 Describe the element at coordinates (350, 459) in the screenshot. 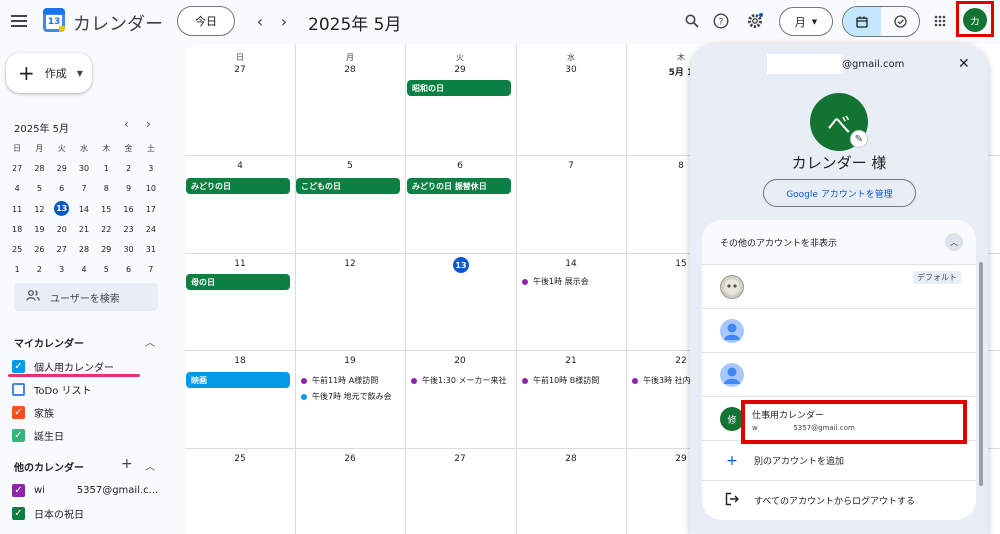

I see `date-number: 26` at that location.